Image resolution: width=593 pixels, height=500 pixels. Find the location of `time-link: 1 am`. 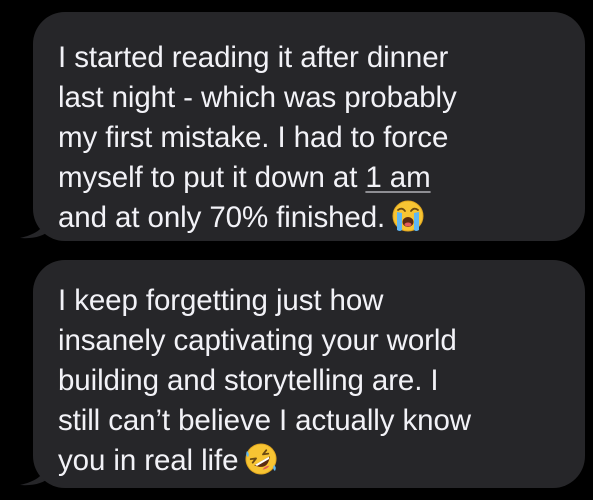

time-link: 1 am is located at coordinates (397, 177).